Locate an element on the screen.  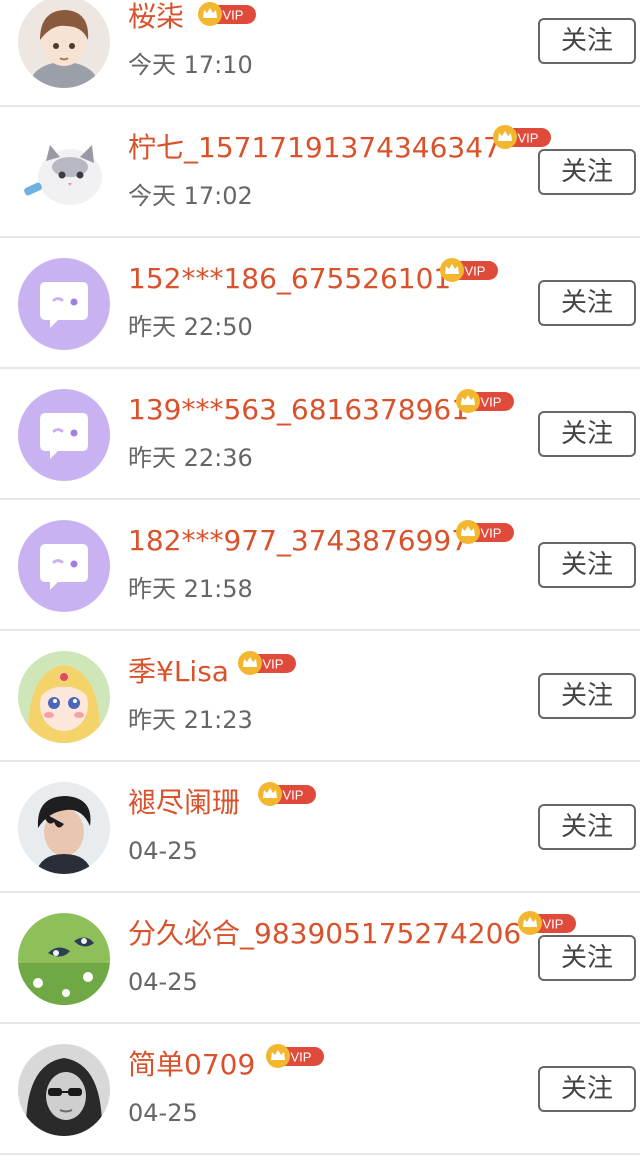
birds-avatar-icon is located at coordinates (64, 959).